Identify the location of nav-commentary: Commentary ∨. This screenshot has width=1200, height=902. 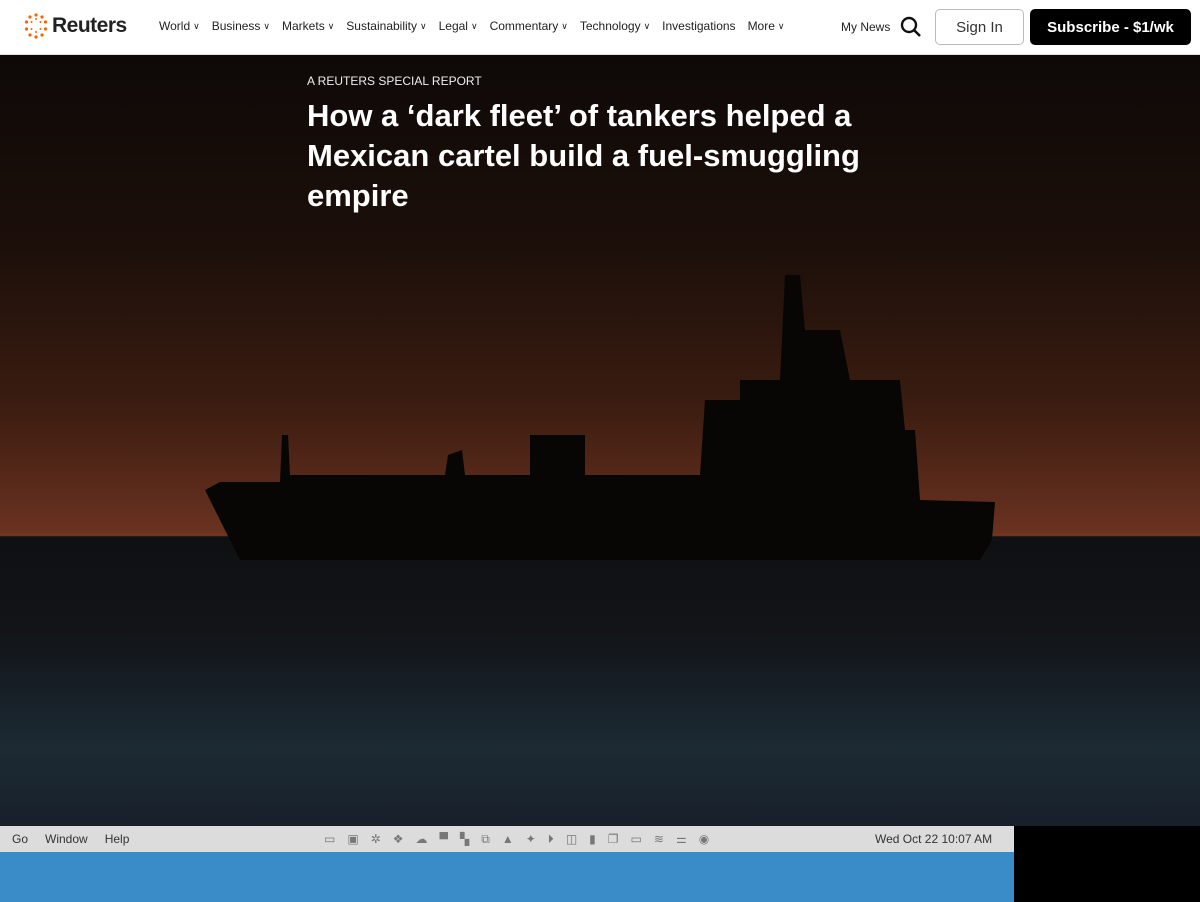
(529, 26).